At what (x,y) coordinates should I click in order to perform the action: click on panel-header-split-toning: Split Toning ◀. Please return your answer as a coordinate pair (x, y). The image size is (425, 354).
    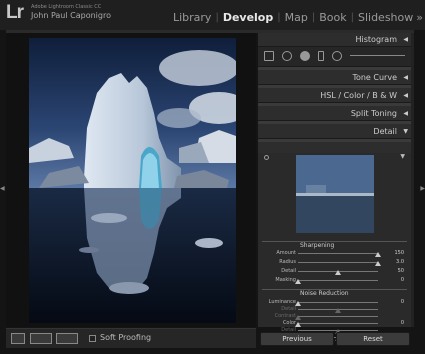
    Looking at the image, I should click on (334, 114).